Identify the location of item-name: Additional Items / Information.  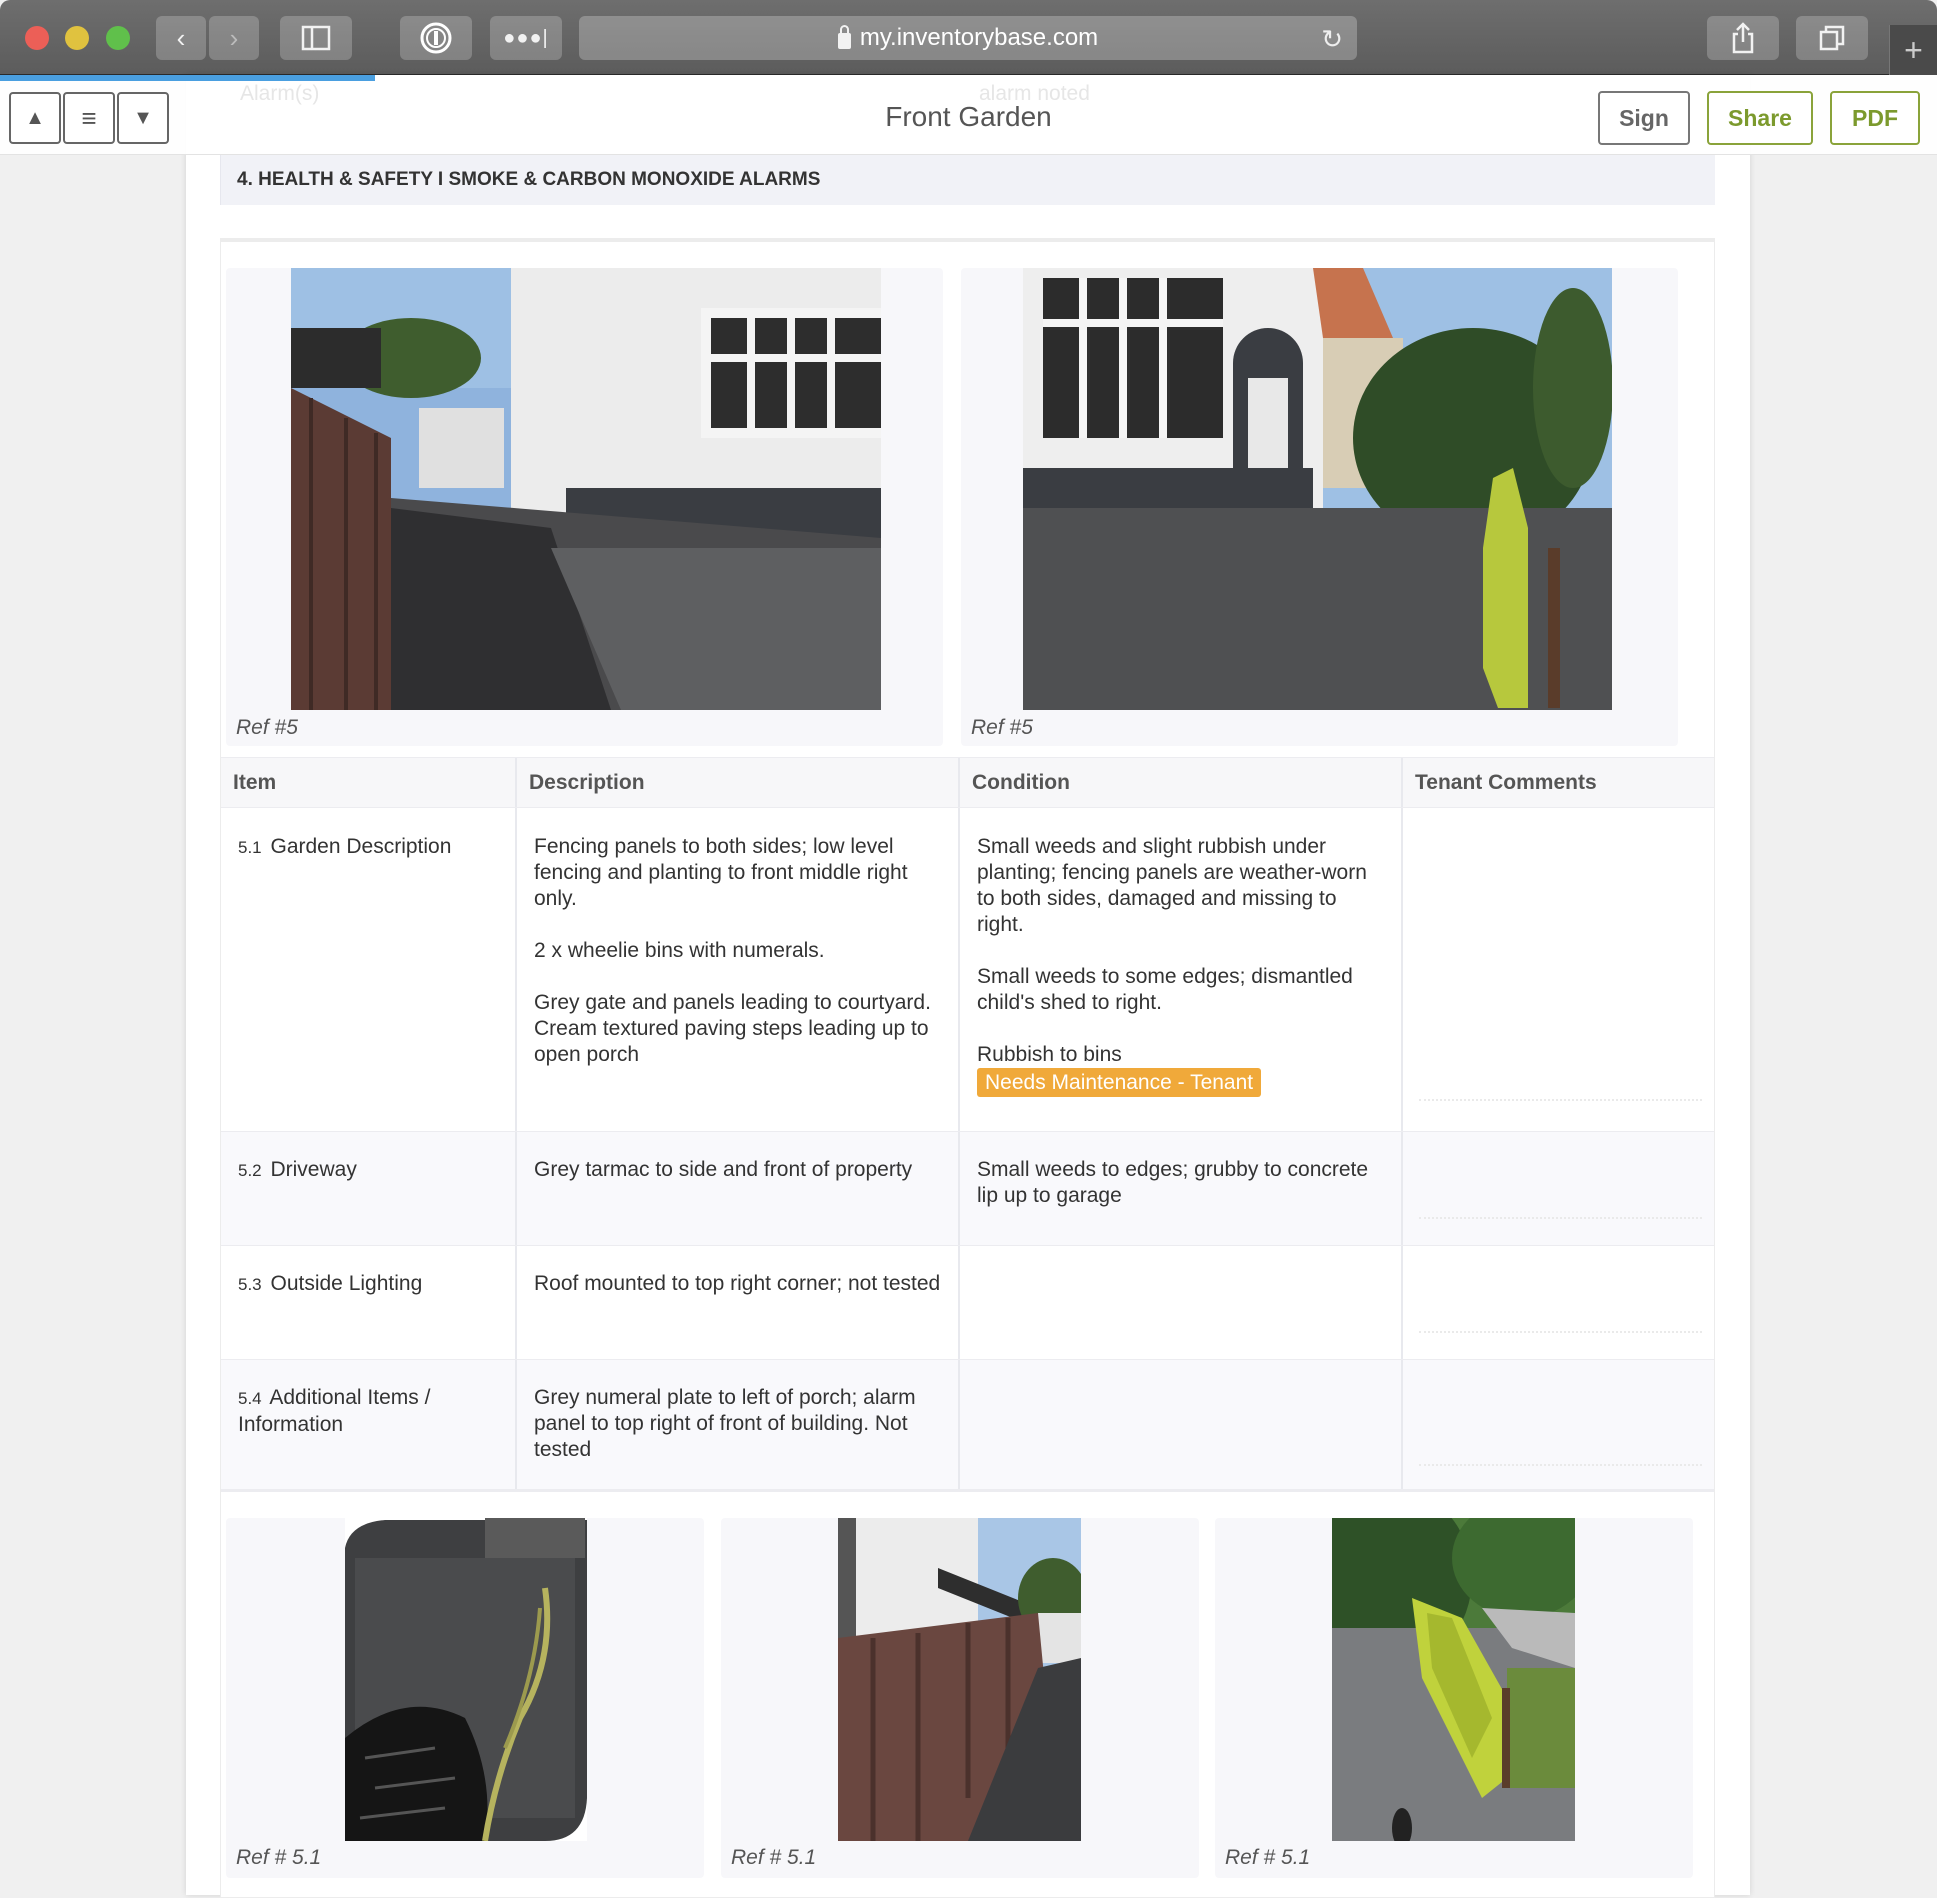
(334, 1411).